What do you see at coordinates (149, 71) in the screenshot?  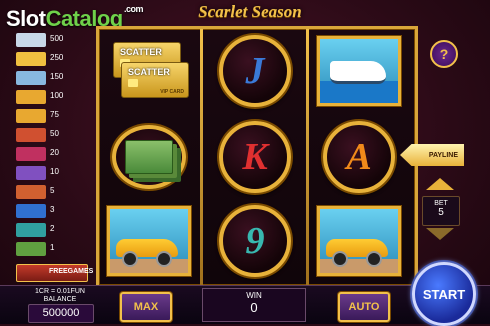 I see `scatter-card-symbol: SCATTER SCATTER VIP CARD` at bounding box center [149, 71].